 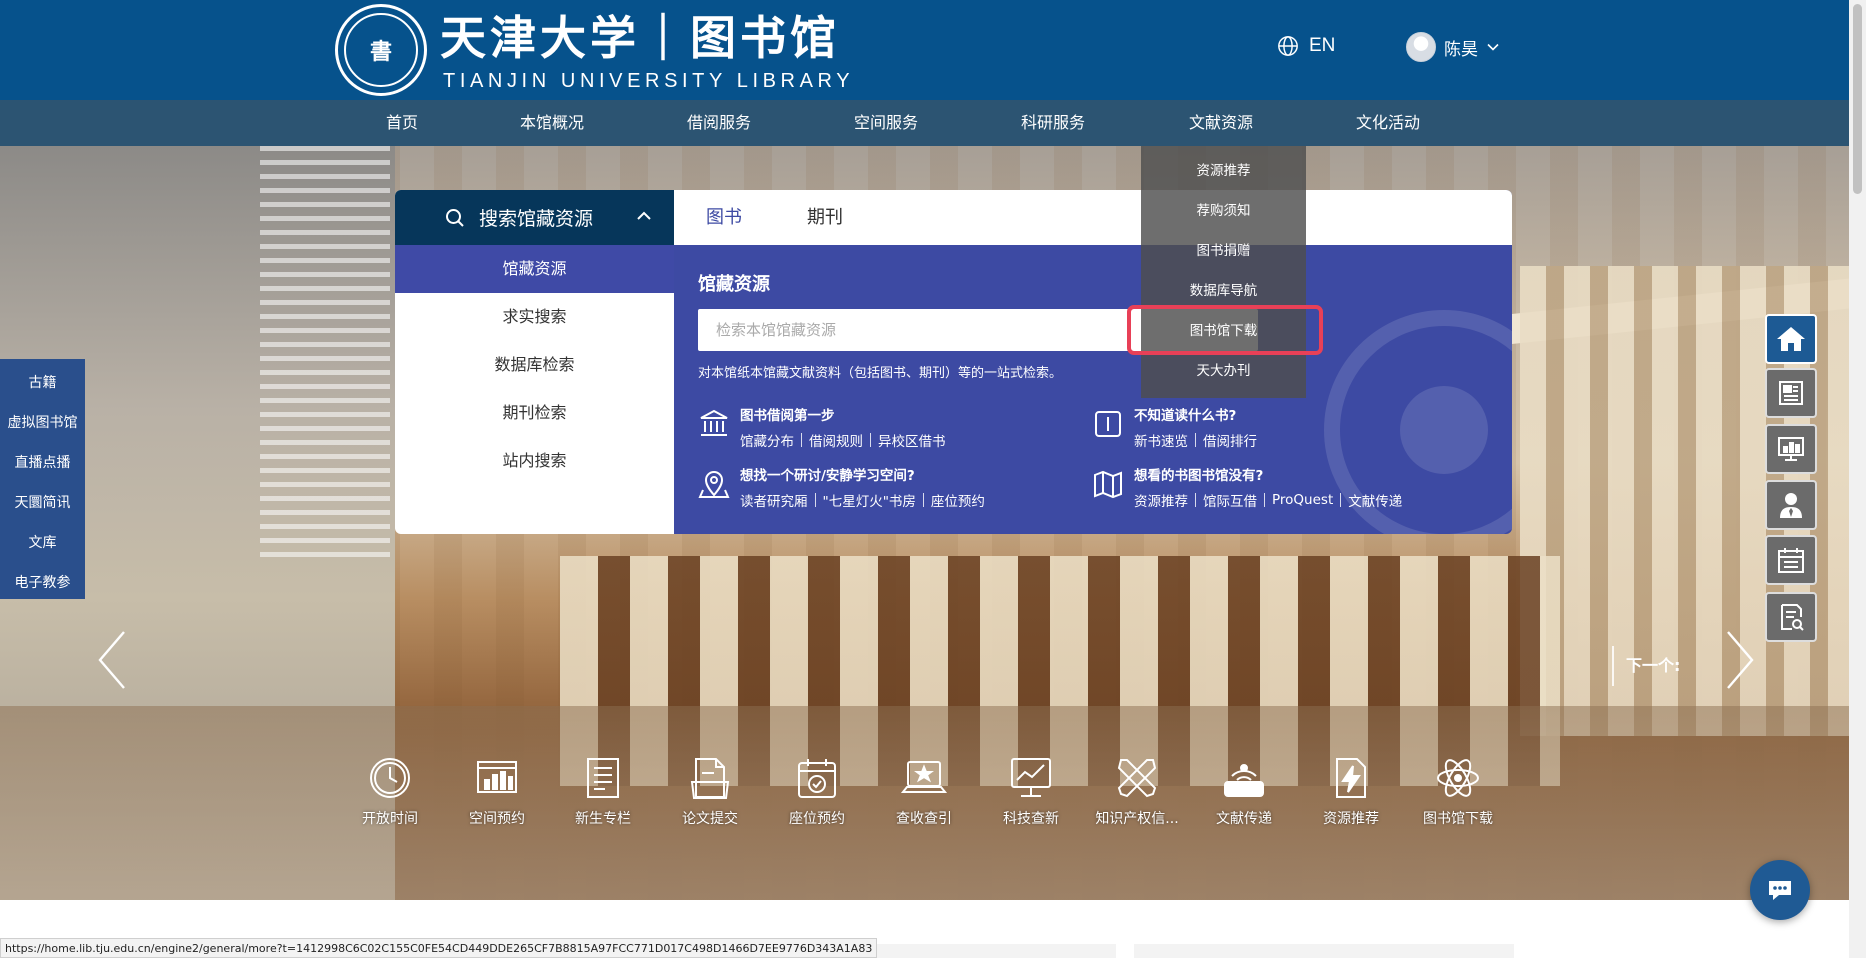 What do you see at coordinates (1791, 505) in the screenshot?
I see `librarian-icon` at bounding box center [1791, 505].